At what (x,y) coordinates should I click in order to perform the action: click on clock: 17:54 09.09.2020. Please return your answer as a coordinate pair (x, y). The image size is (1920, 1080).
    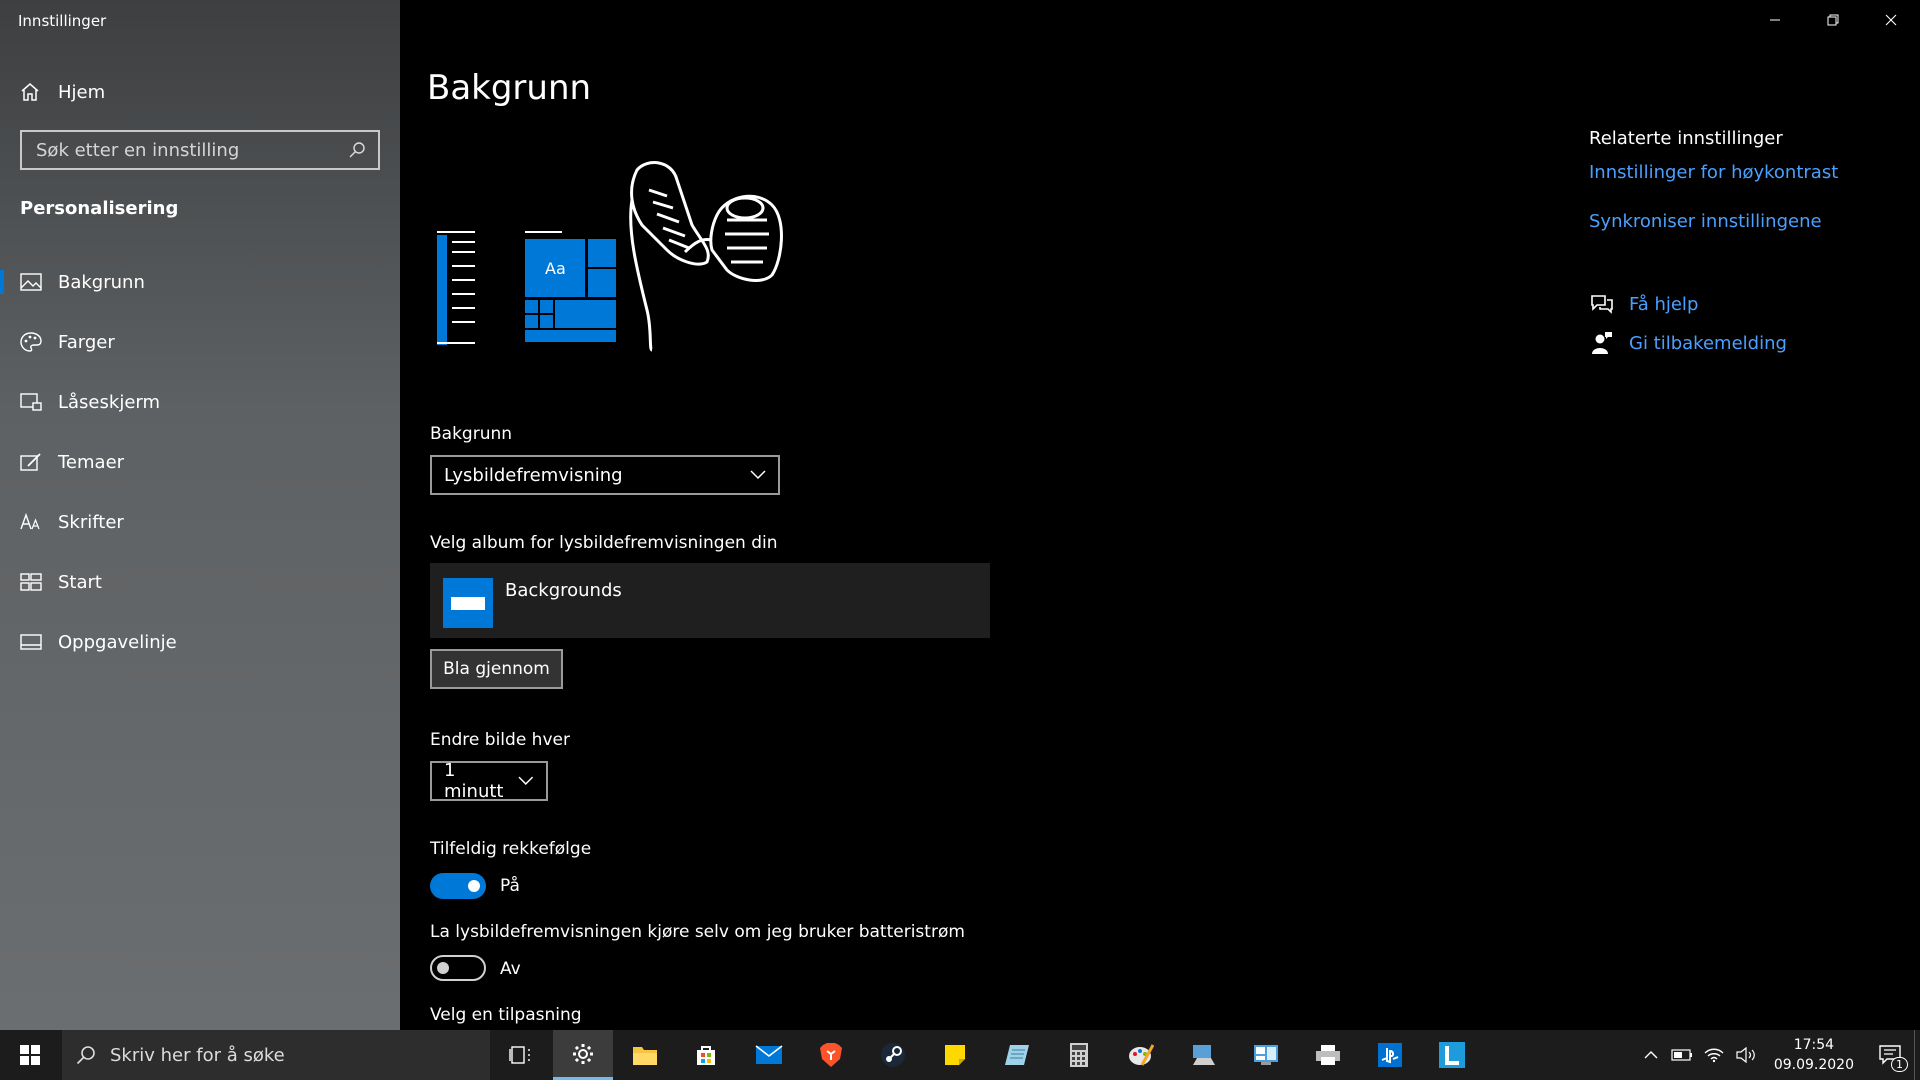
    Looking at the image, I should click on (1814, 1055).